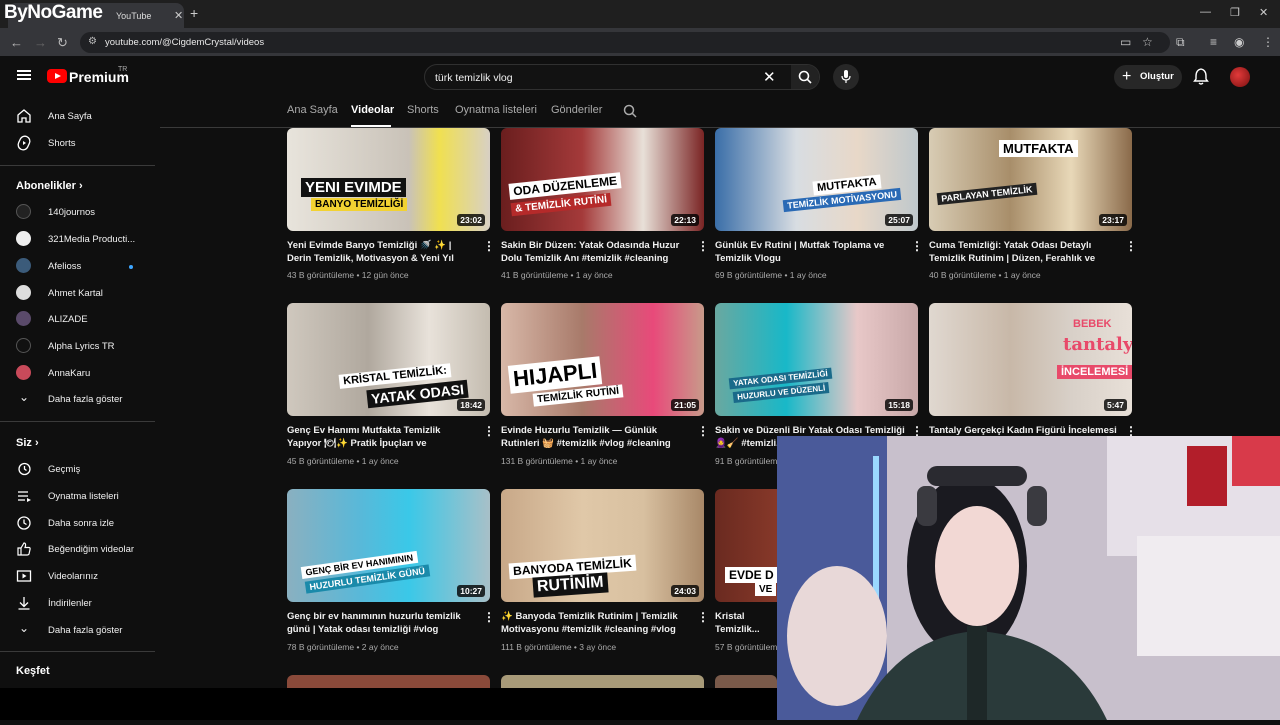 This screenshot has height=725, width=1280. What do you see at coordinates (1157, 76) in the screenshot?
I see `create-label: Oluştur` at bounding box center [1157, 76].